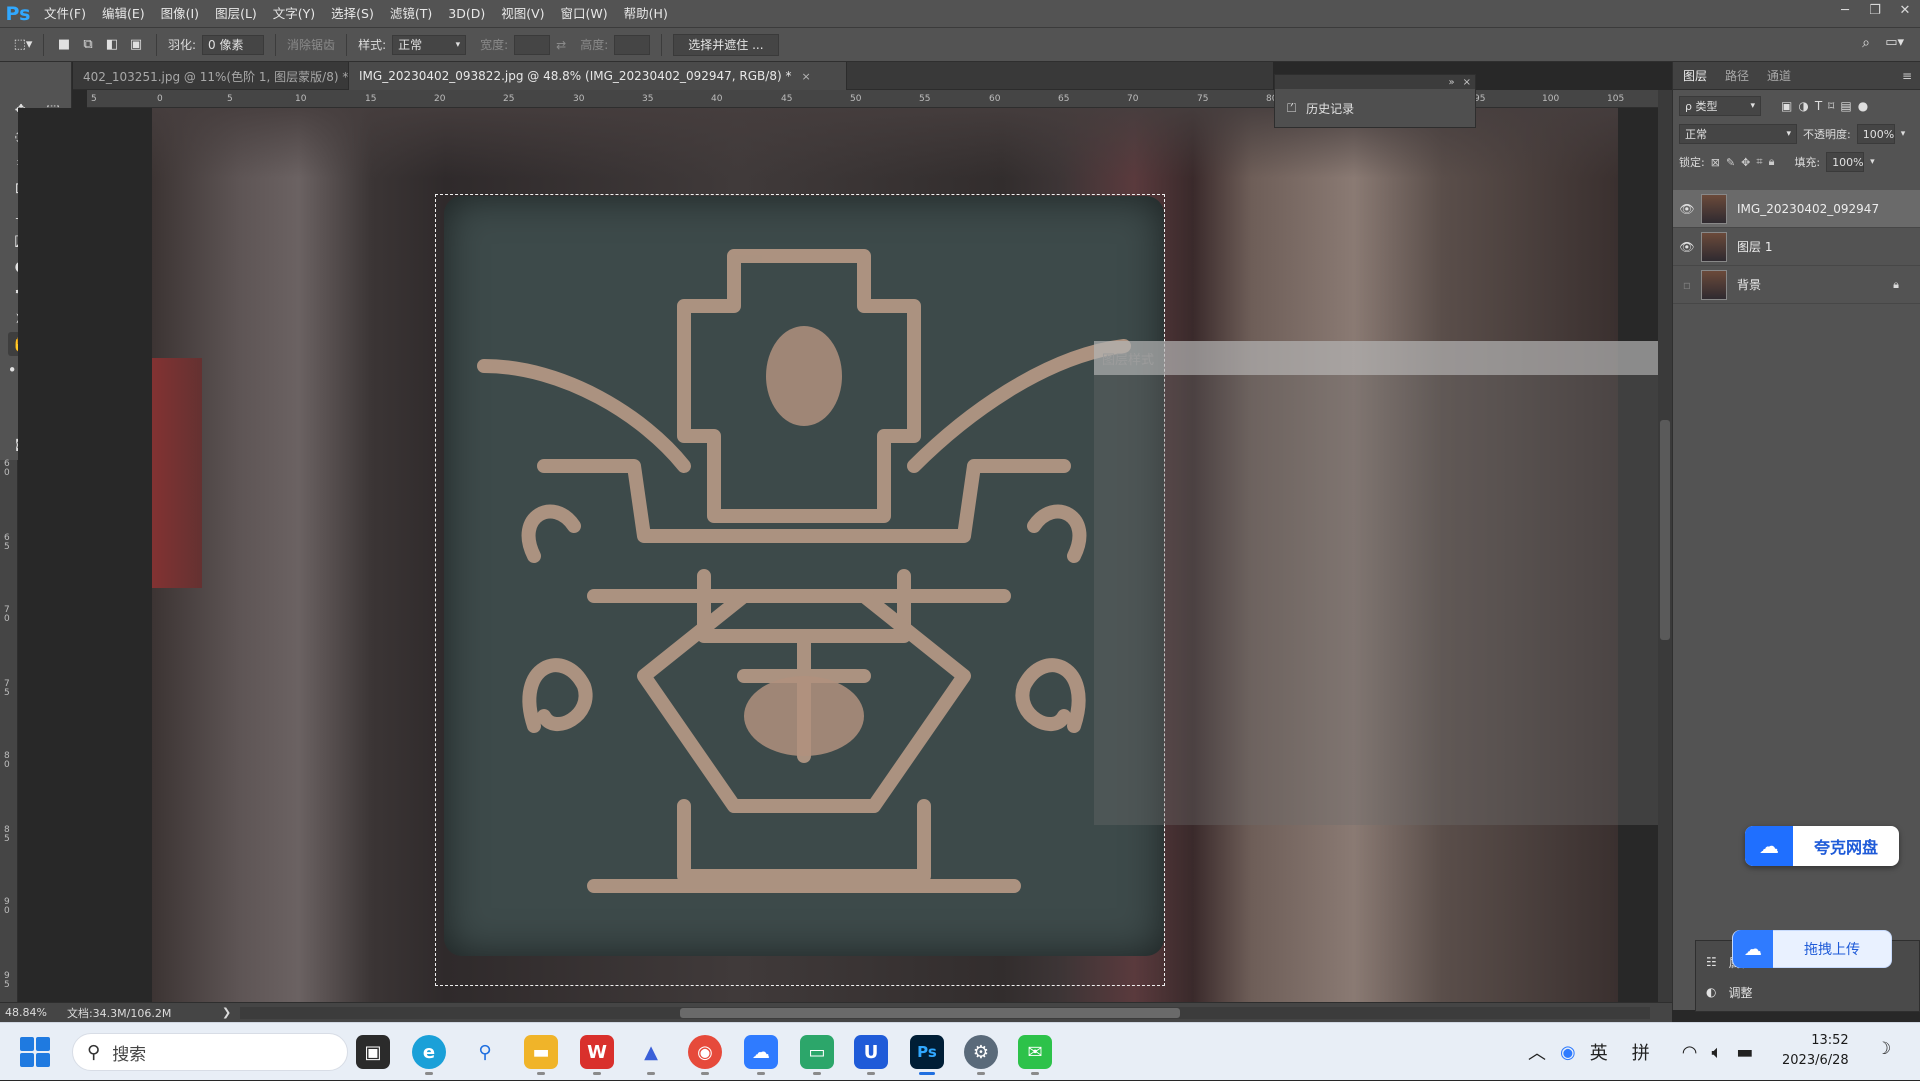 This screenshot has height=1081, width=1920. Describe the element at coordinates (1807, 992) in the screenshot. I see `adjustments-row: ◐ 调整` at that location.